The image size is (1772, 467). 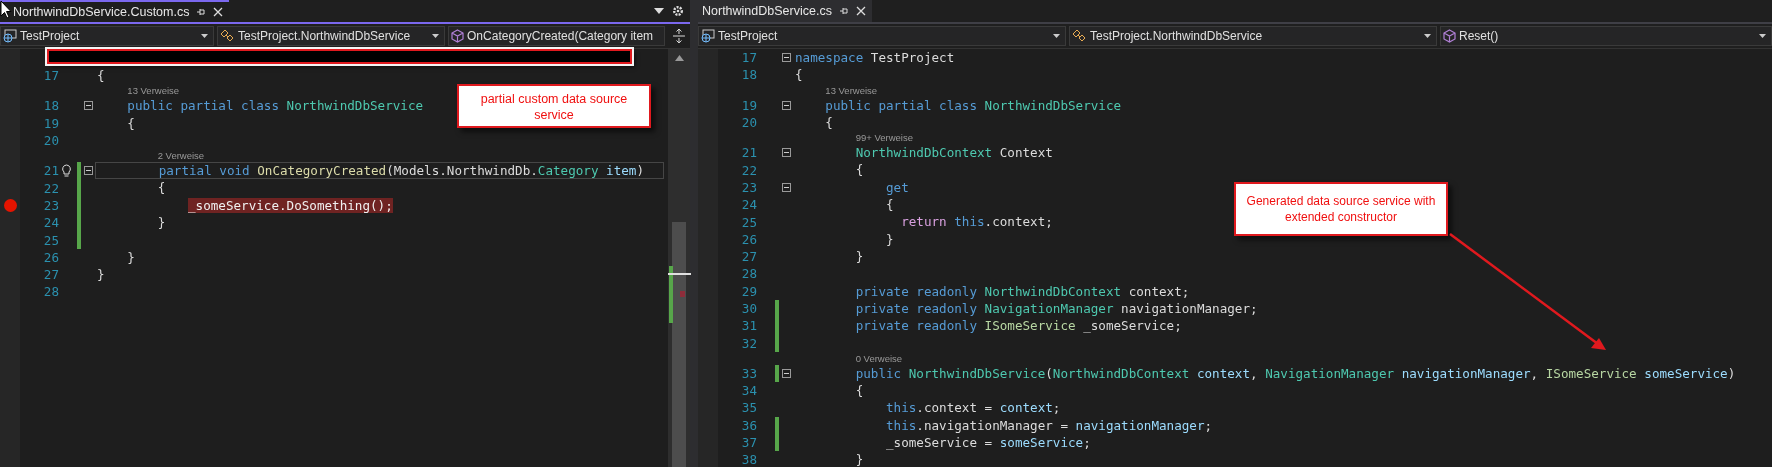 I want to click on line-number: 38, so click(x=748, y=459).